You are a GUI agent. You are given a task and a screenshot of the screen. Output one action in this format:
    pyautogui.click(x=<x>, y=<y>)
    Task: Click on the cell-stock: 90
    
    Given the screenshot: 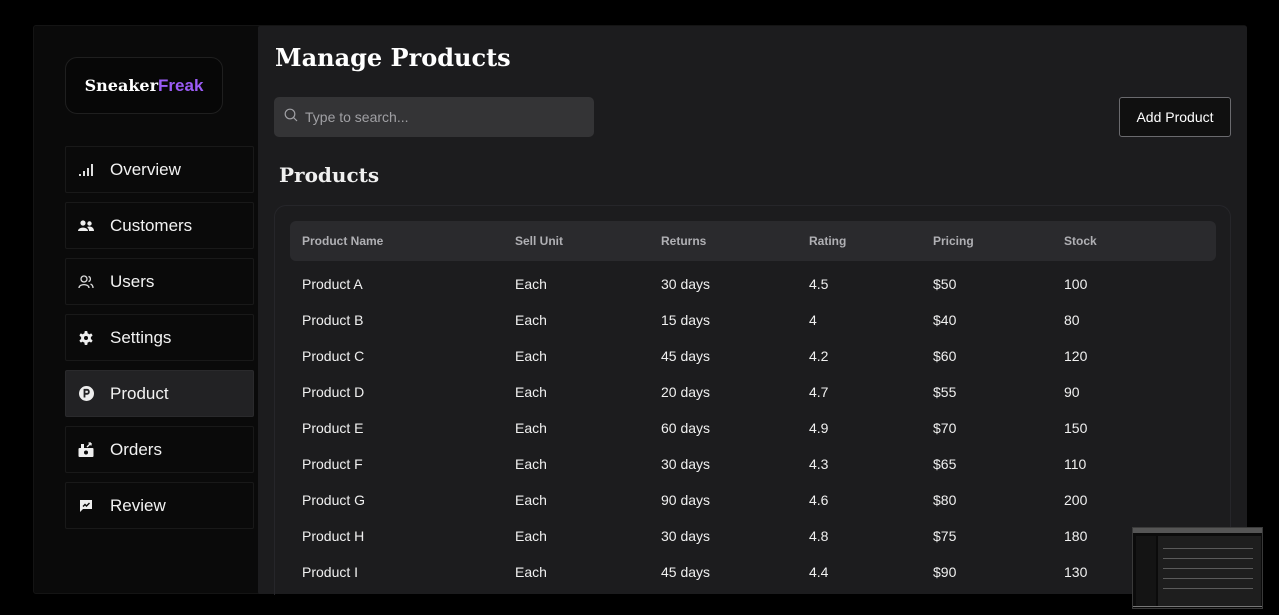 What is the action you would take?
    pyautogui.click(x=1072, y=392)
    